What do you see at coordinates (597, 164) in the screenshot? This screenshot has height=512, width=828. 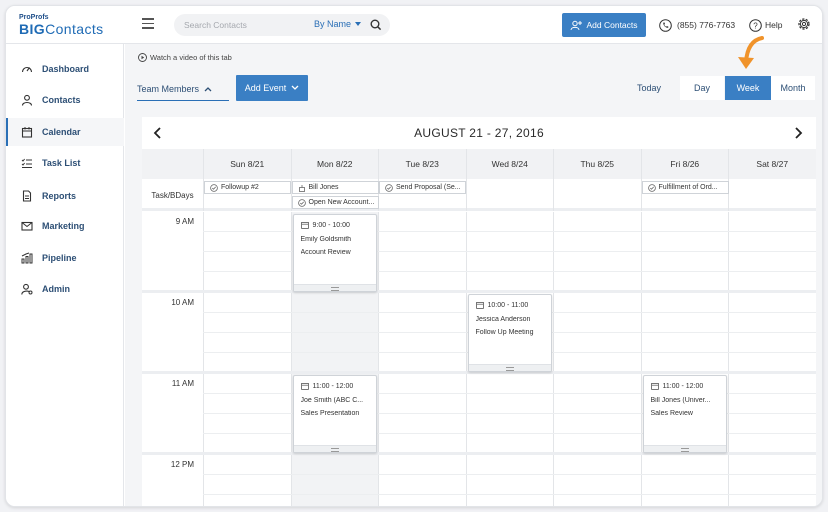 I see `day-header: Thu 8/25` at bounding box center [597, 164].